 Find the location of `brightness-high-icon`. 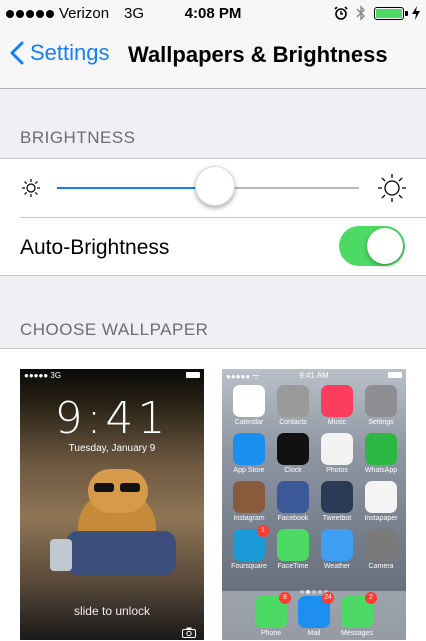

brightness-high-icon is located at coordinates (392, 188).